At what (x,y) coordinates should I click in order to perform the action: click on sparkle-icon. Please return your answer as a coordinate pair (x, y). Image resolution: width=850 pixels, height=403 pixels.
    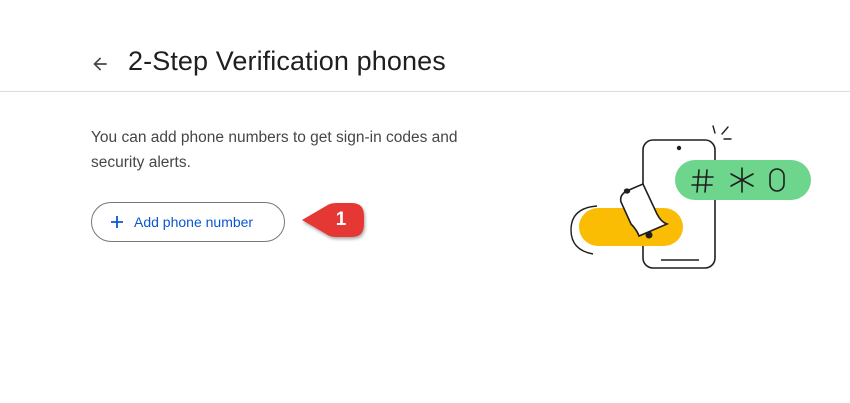
    Looking at the image, I should click on (722, 132).